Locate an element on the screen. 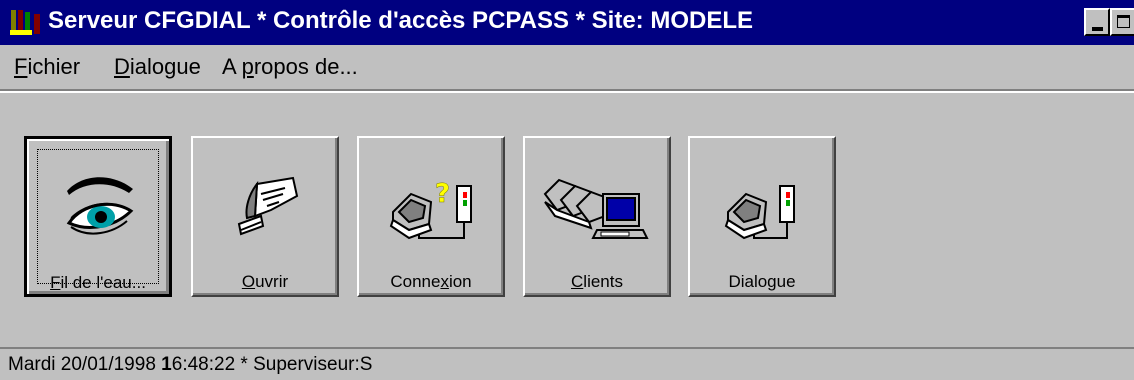 This screenshot has height=380, width=1134. menu-fichier: Fichier is located at coordinates (47, 67).